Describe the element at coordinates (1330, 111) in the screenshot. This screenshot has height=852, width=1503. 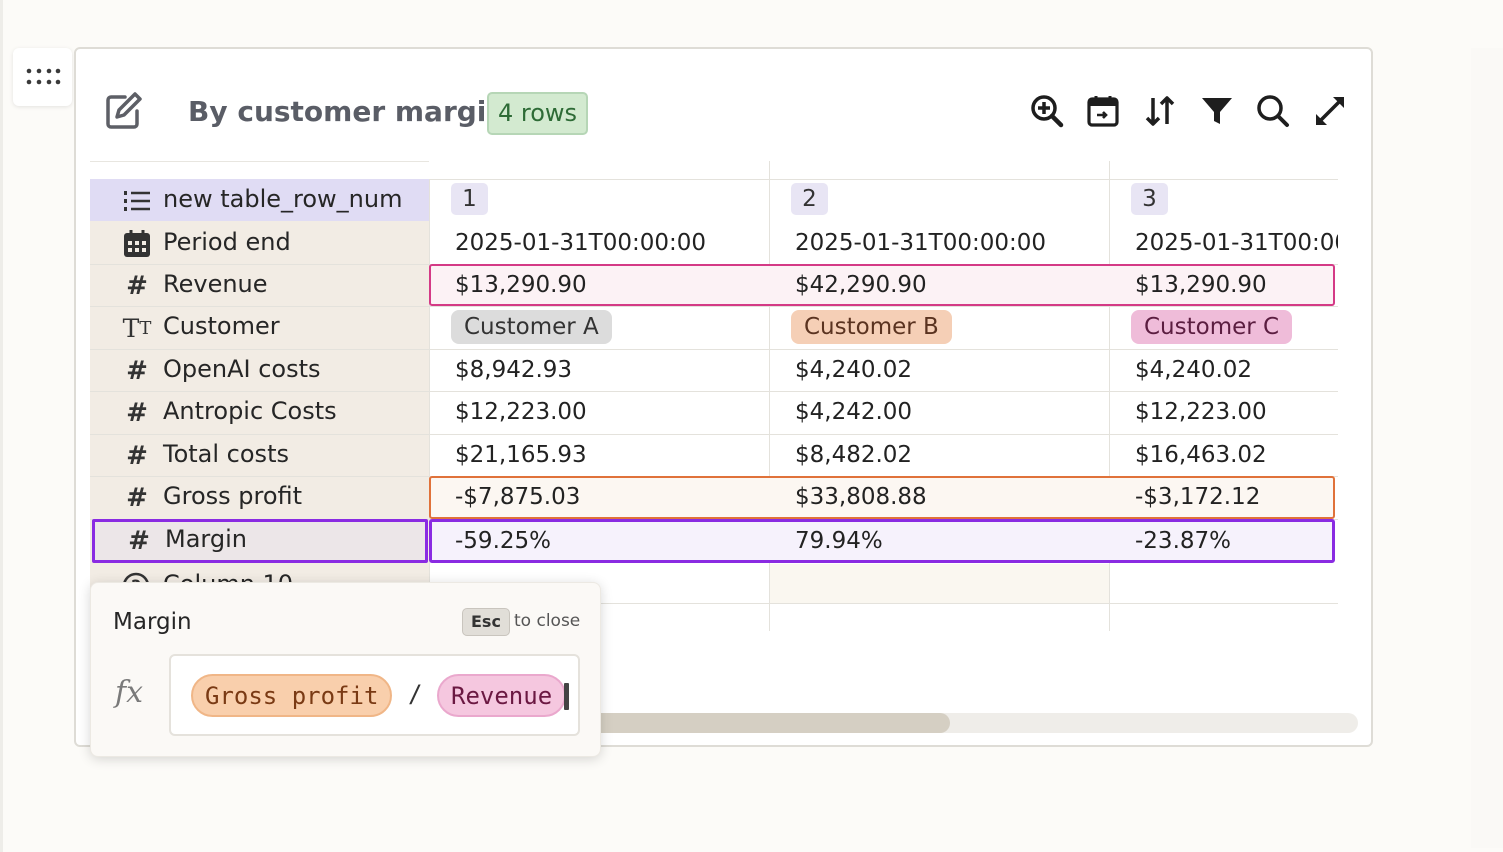
I see `expand-icon` at that location.